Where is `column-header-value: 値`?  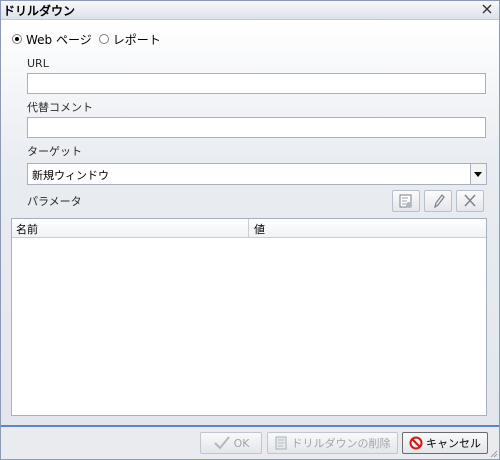
column-header-value: 値 is located at coordinates (259, 229).